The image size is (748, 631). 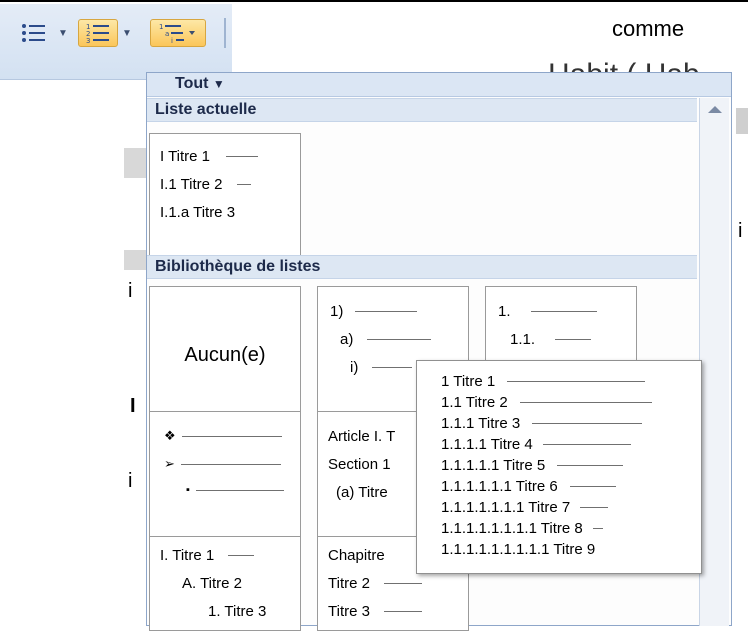 What do you see at coordinates (230, 555) in the screenshot?
I see `list-item: I. Titre 1` at bounding box center [230, 555].